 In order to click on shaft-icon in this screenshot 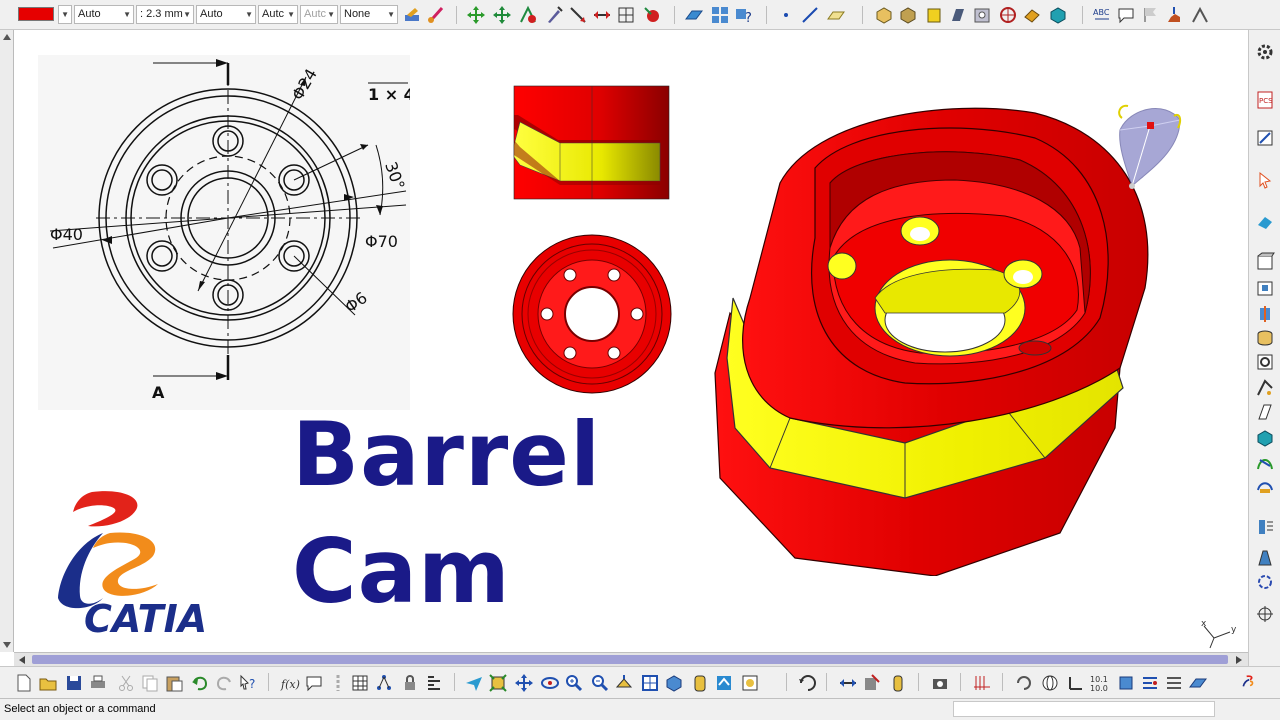, I will do `click(934, 15)`.